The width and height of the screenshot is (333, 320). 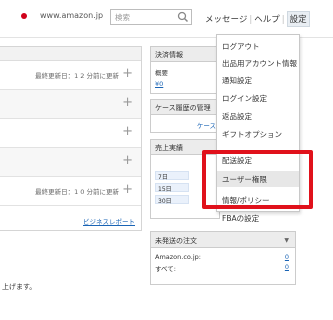 I want to click on top-bar: www.amazon.jp 検索 メッセージ | ヘルプ | 設定, so click(x=166, y=19).